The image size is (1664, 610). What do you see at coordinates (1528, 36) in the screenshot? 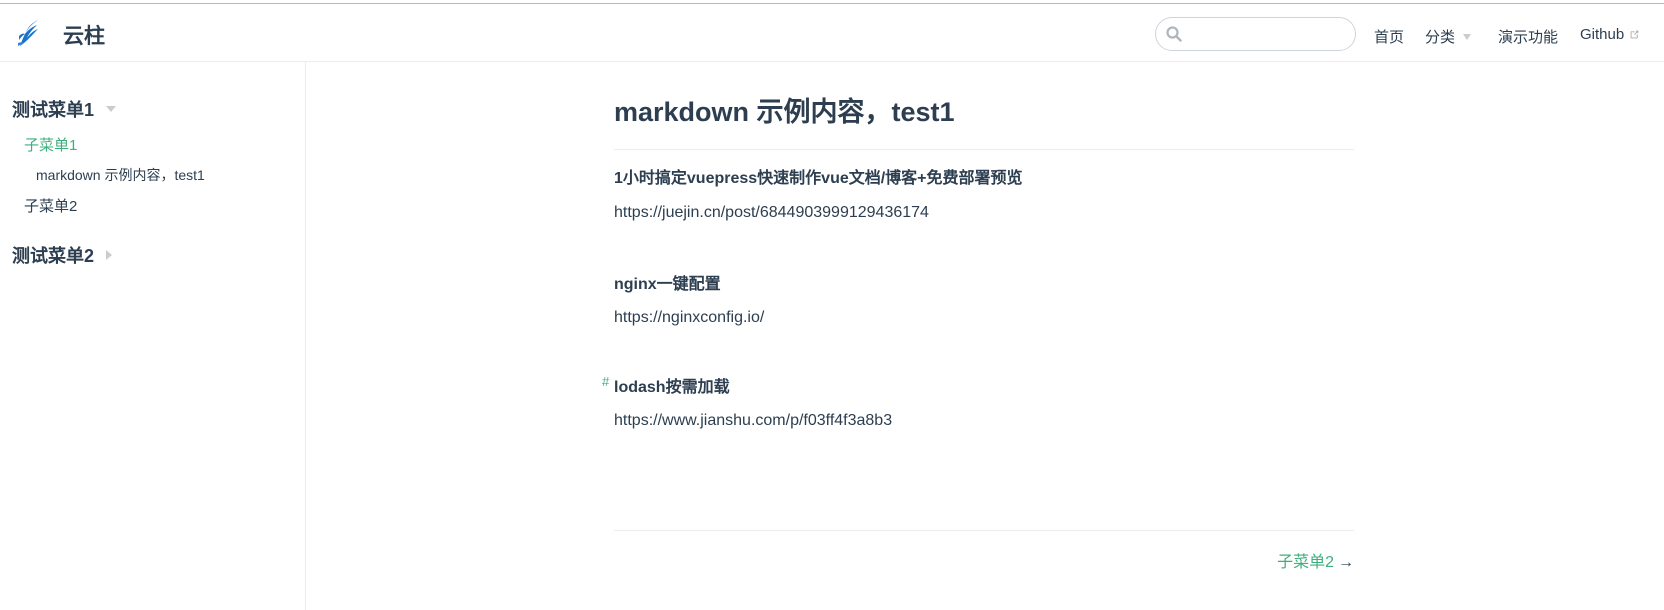
I see `nav-demo-link: 演示功能` at bounding box center [1528, 36].